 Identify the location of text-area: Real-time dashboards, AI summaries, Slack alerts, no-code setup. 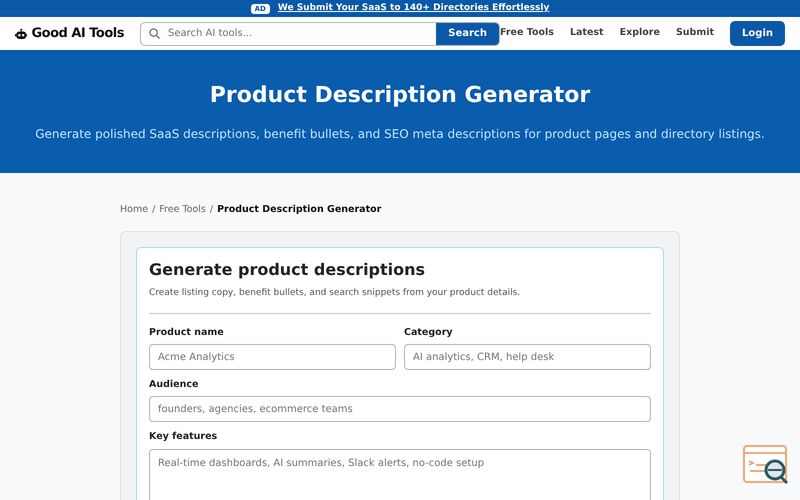
(400, 474).